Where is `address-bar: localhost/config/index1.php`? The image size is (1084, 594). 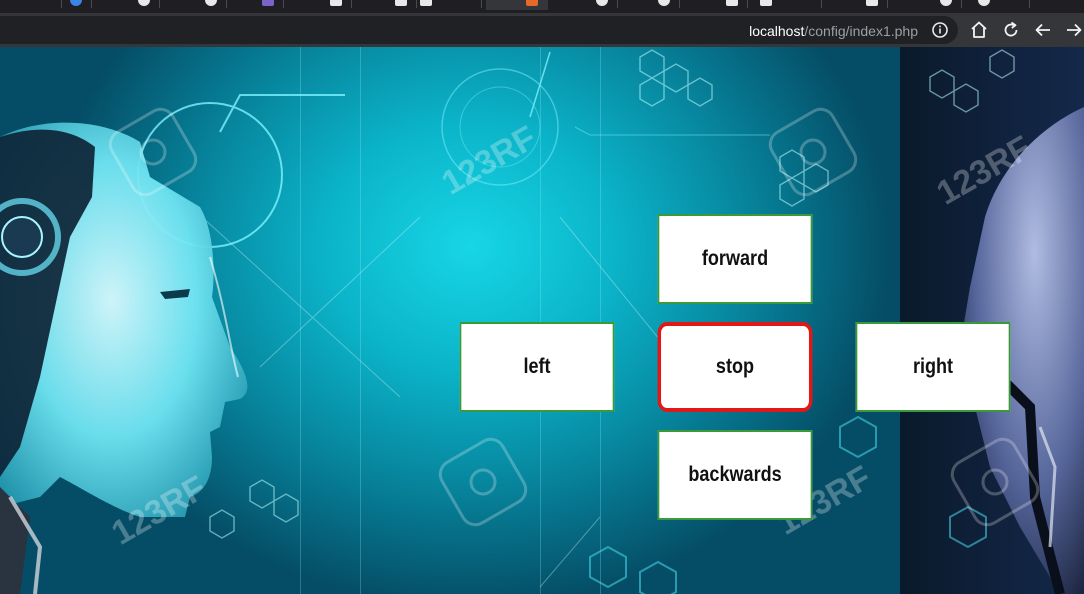 address-bar: localhost/config/index1.php is located at coordinates (479, 30).